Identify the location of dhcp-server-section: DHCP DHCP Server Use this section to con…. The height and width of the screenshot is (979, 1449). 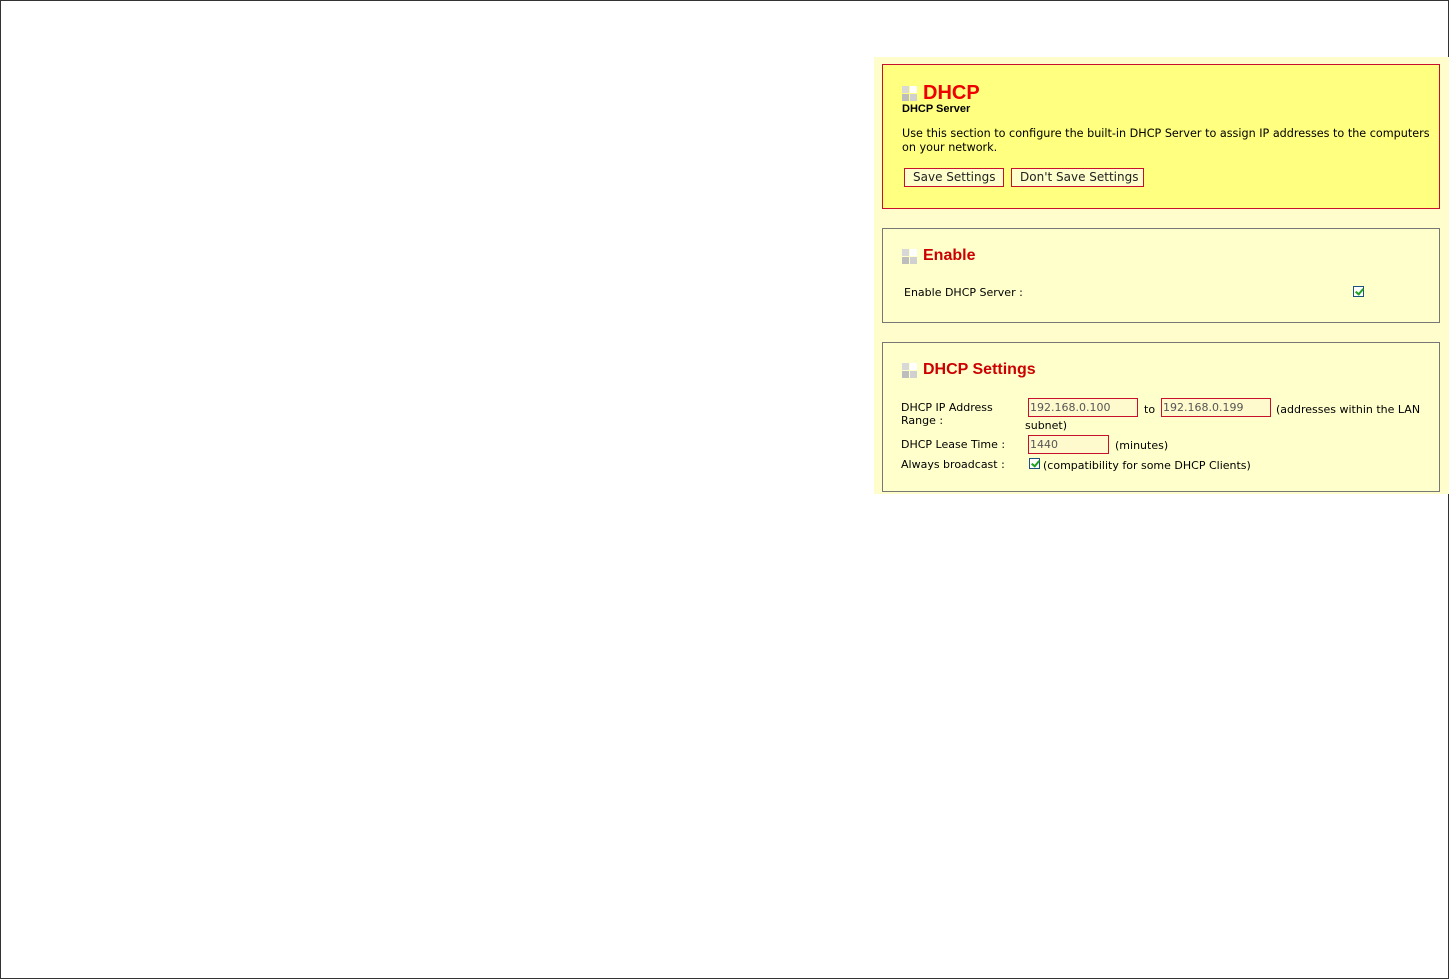
(1161, 136).